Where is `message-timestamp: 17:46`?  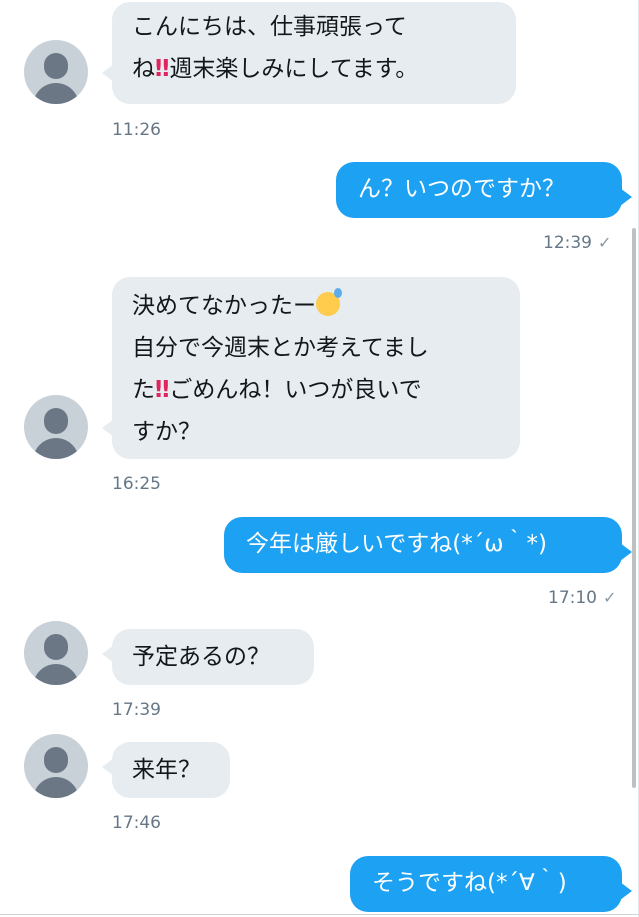 message-timestamp: 17:46 is located at coordinates (136, 823).